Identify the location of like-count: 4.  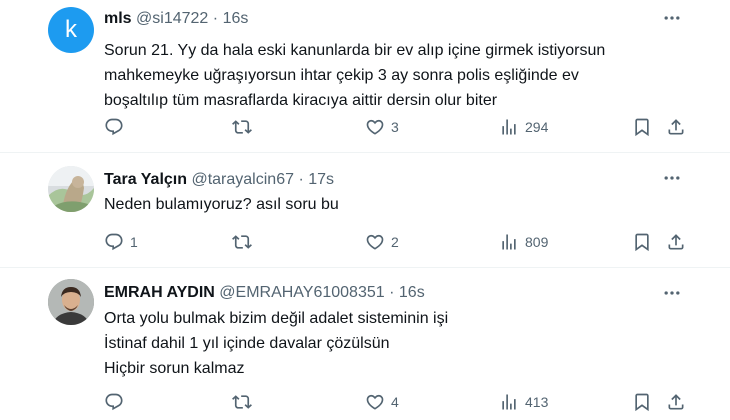
(395, 402).